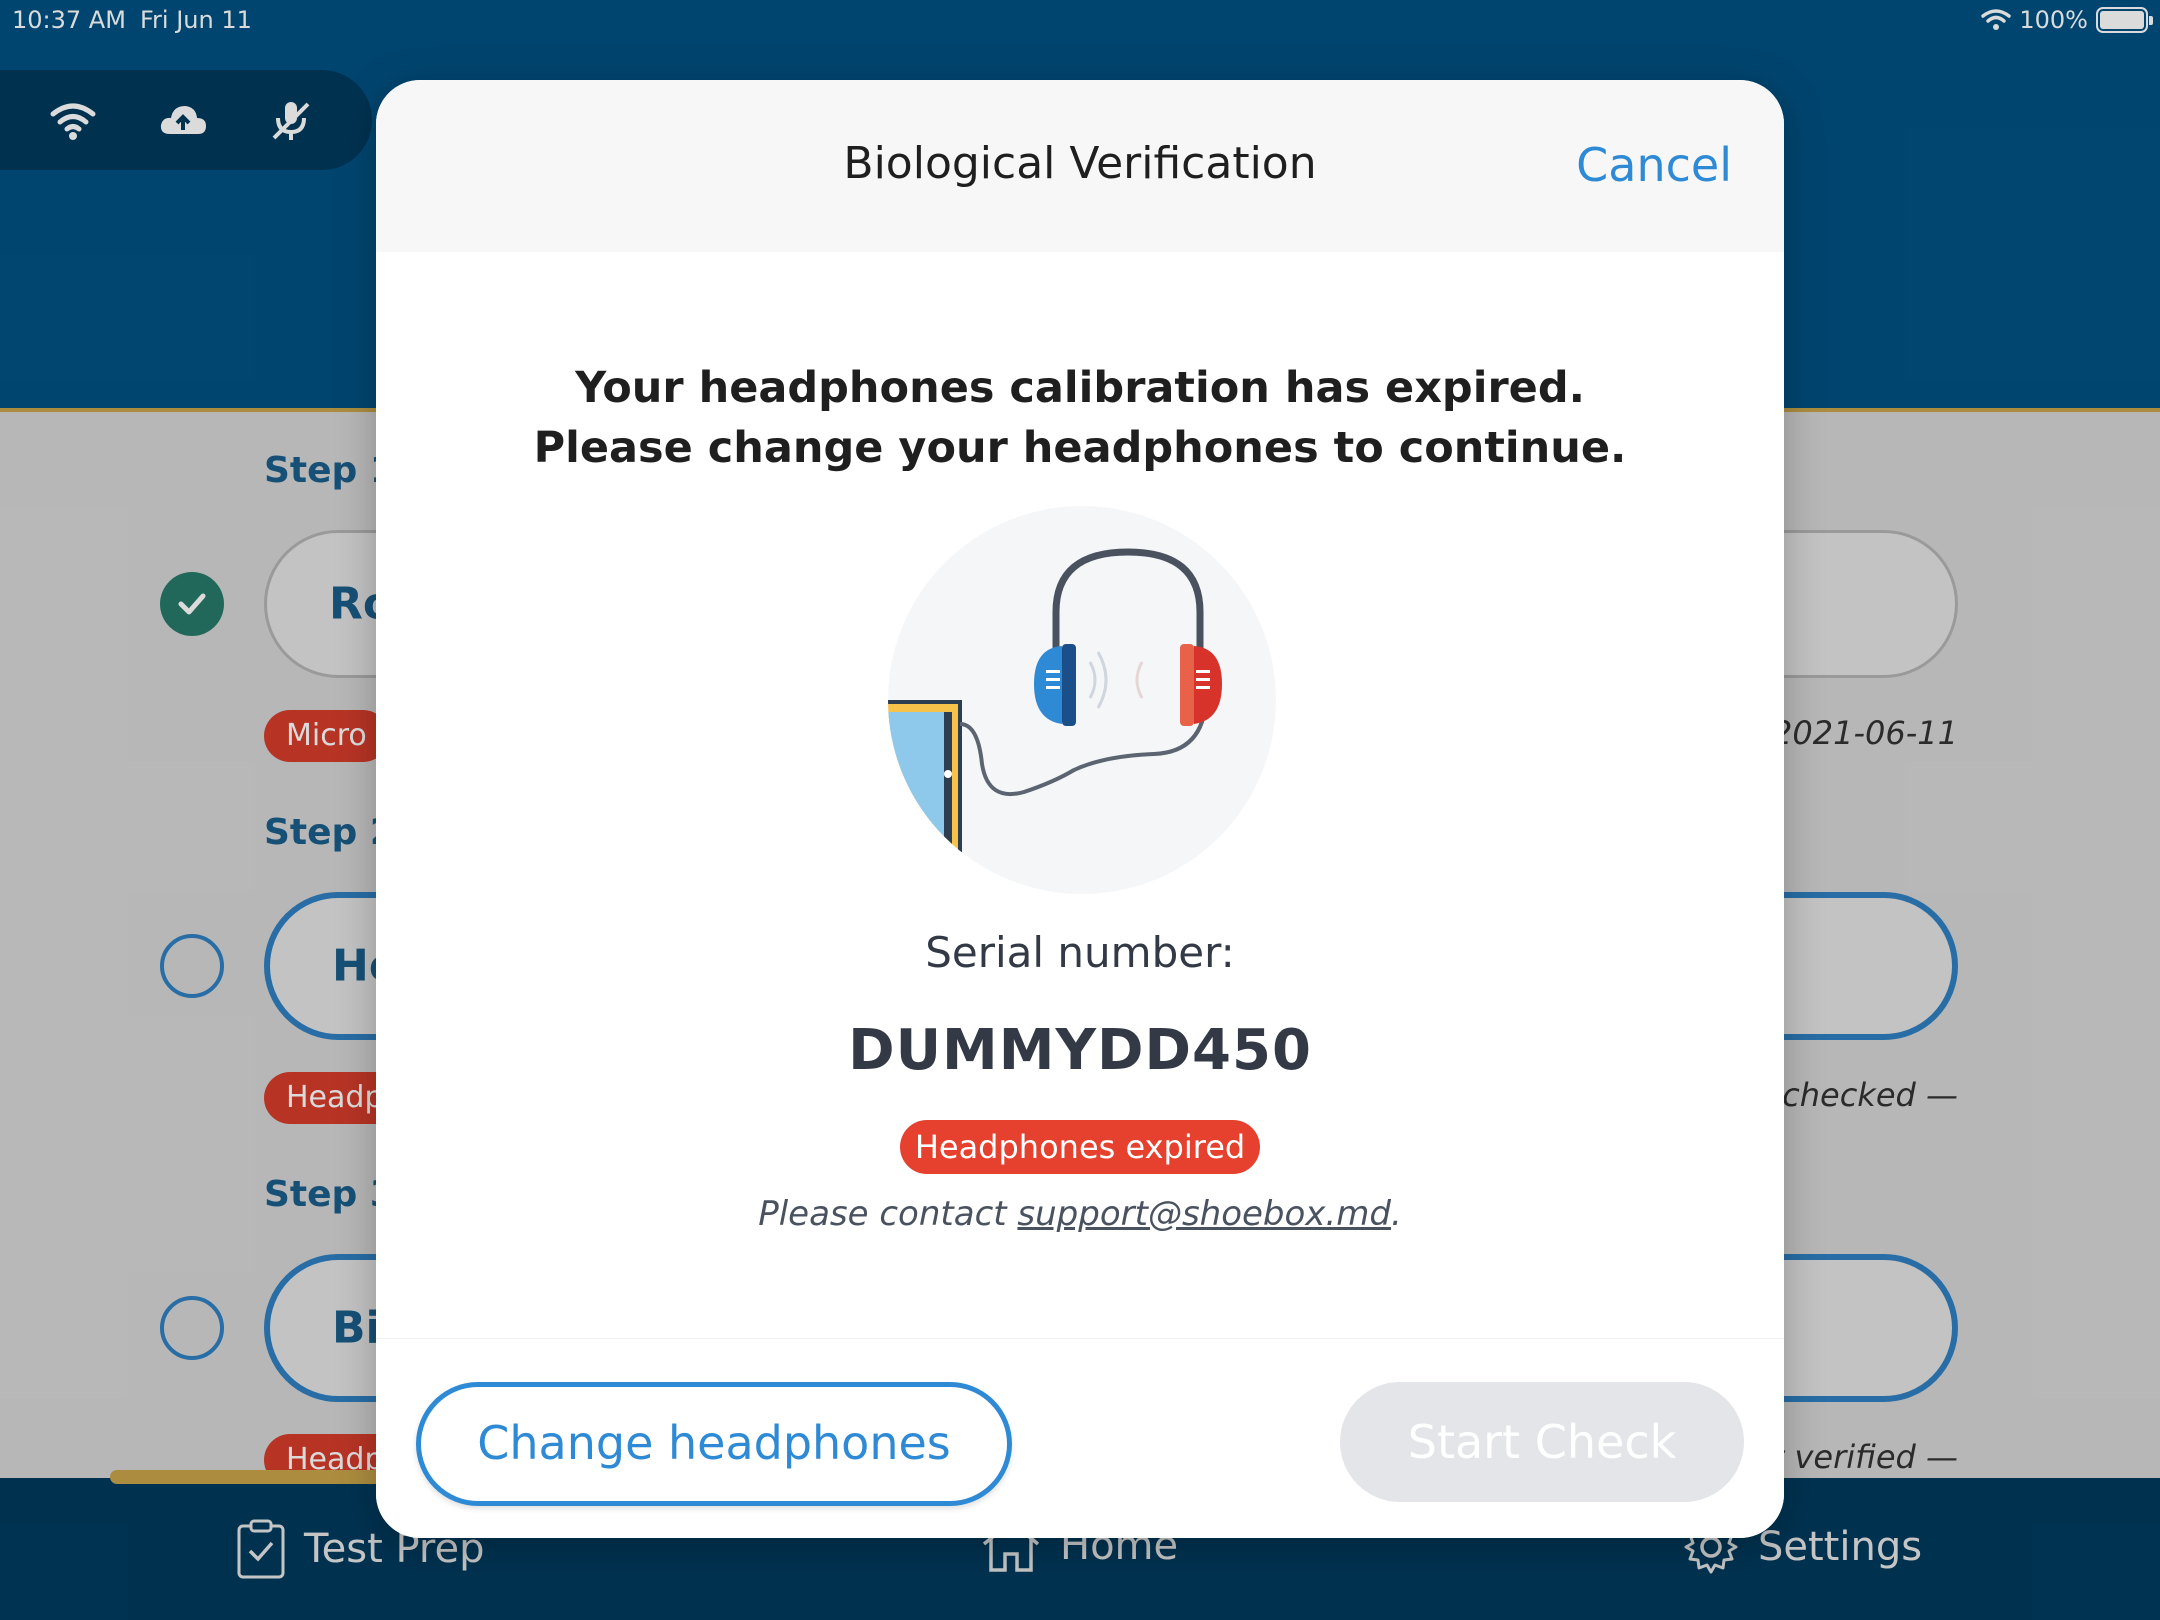  I want to click on serial-number-label: Serial number:, so click(1080, 952).